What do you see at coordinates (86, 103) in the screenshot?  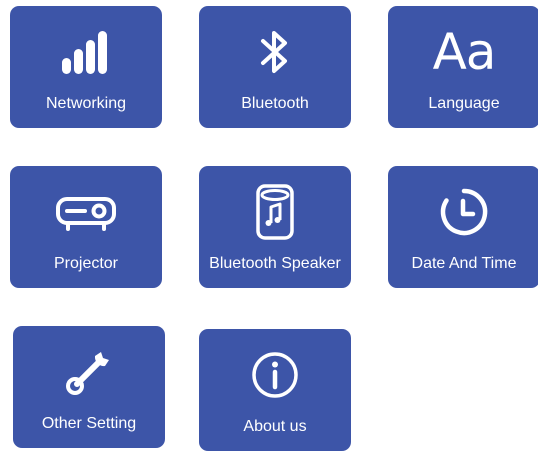 I see `networking-label: Networking` at bounding box center [86, 103].